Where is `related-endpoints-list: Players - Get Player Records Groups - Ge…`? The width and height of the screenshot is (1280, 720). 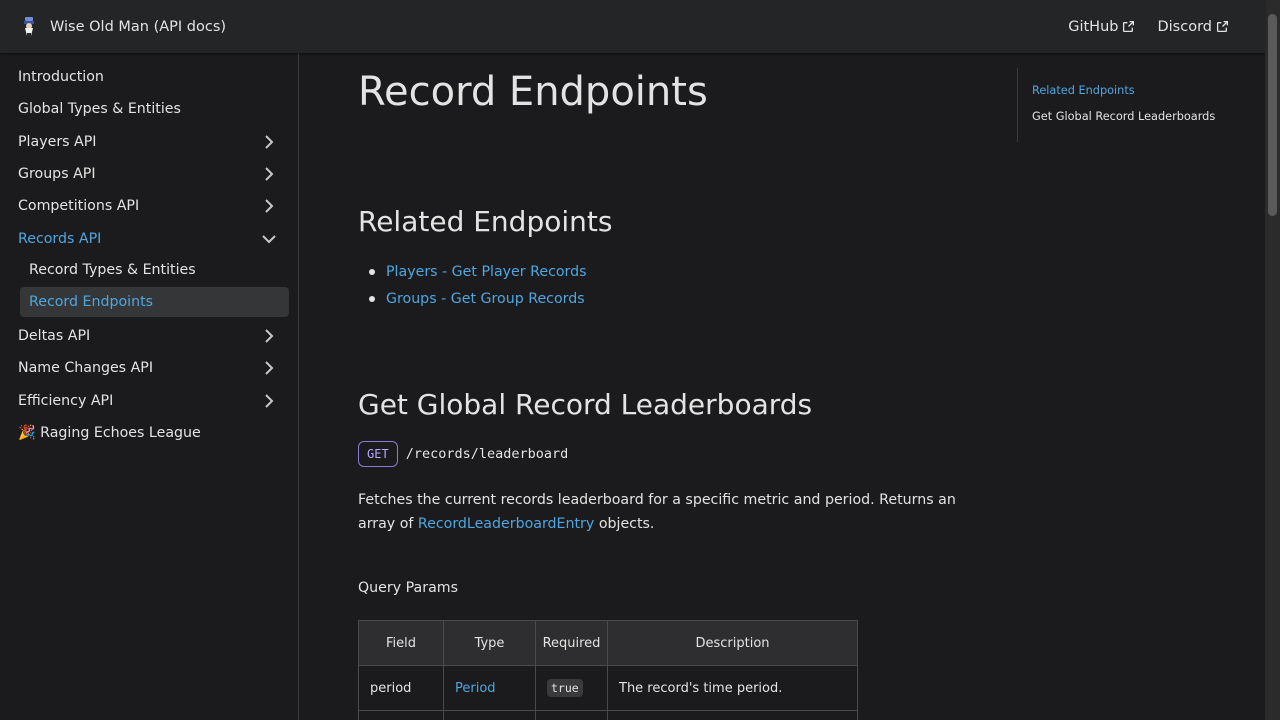 related-endpoints-list: Players - Get Player Records Groups - Ge… is located at coordinates (472, 285).